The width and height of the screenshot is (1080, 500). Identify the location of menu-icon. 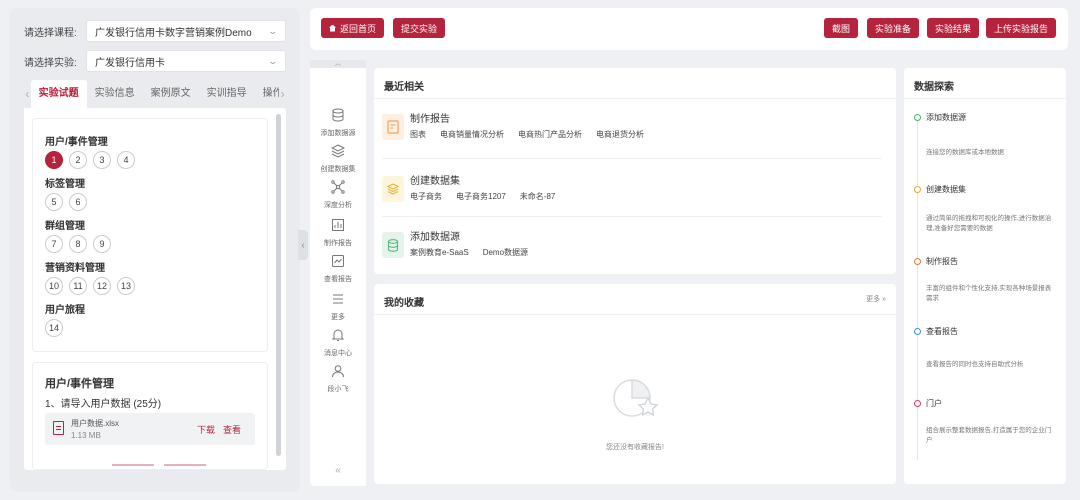
(338, 299).